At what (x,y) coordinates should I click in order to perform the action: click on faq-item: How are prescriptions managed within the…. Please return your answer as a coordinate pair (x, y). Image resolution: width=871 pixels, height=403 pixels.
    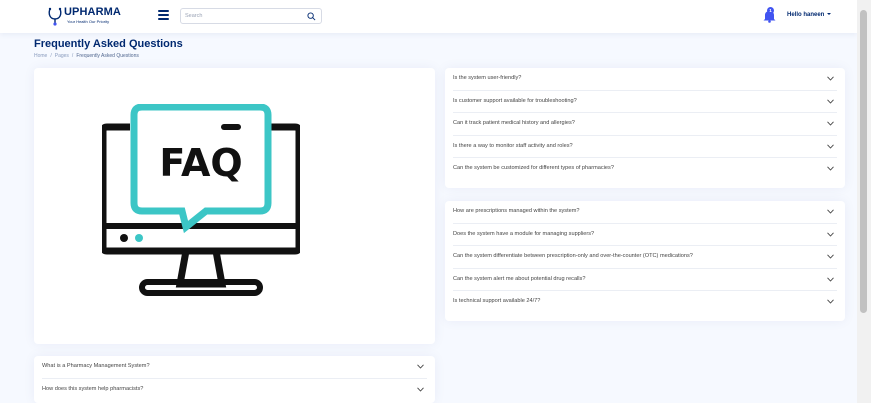
    Looking at the image, I should click on (645, 212).